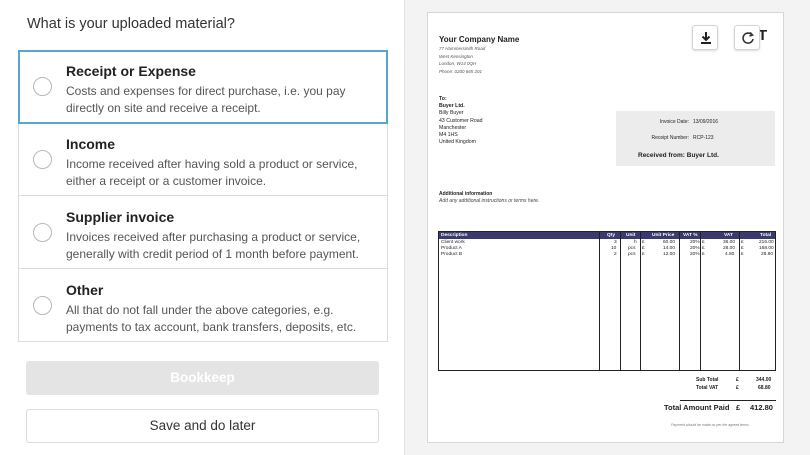 This screenshot has width=810, height=455. I want to click on recipient-line: United Kingdom, so click(457, 142).